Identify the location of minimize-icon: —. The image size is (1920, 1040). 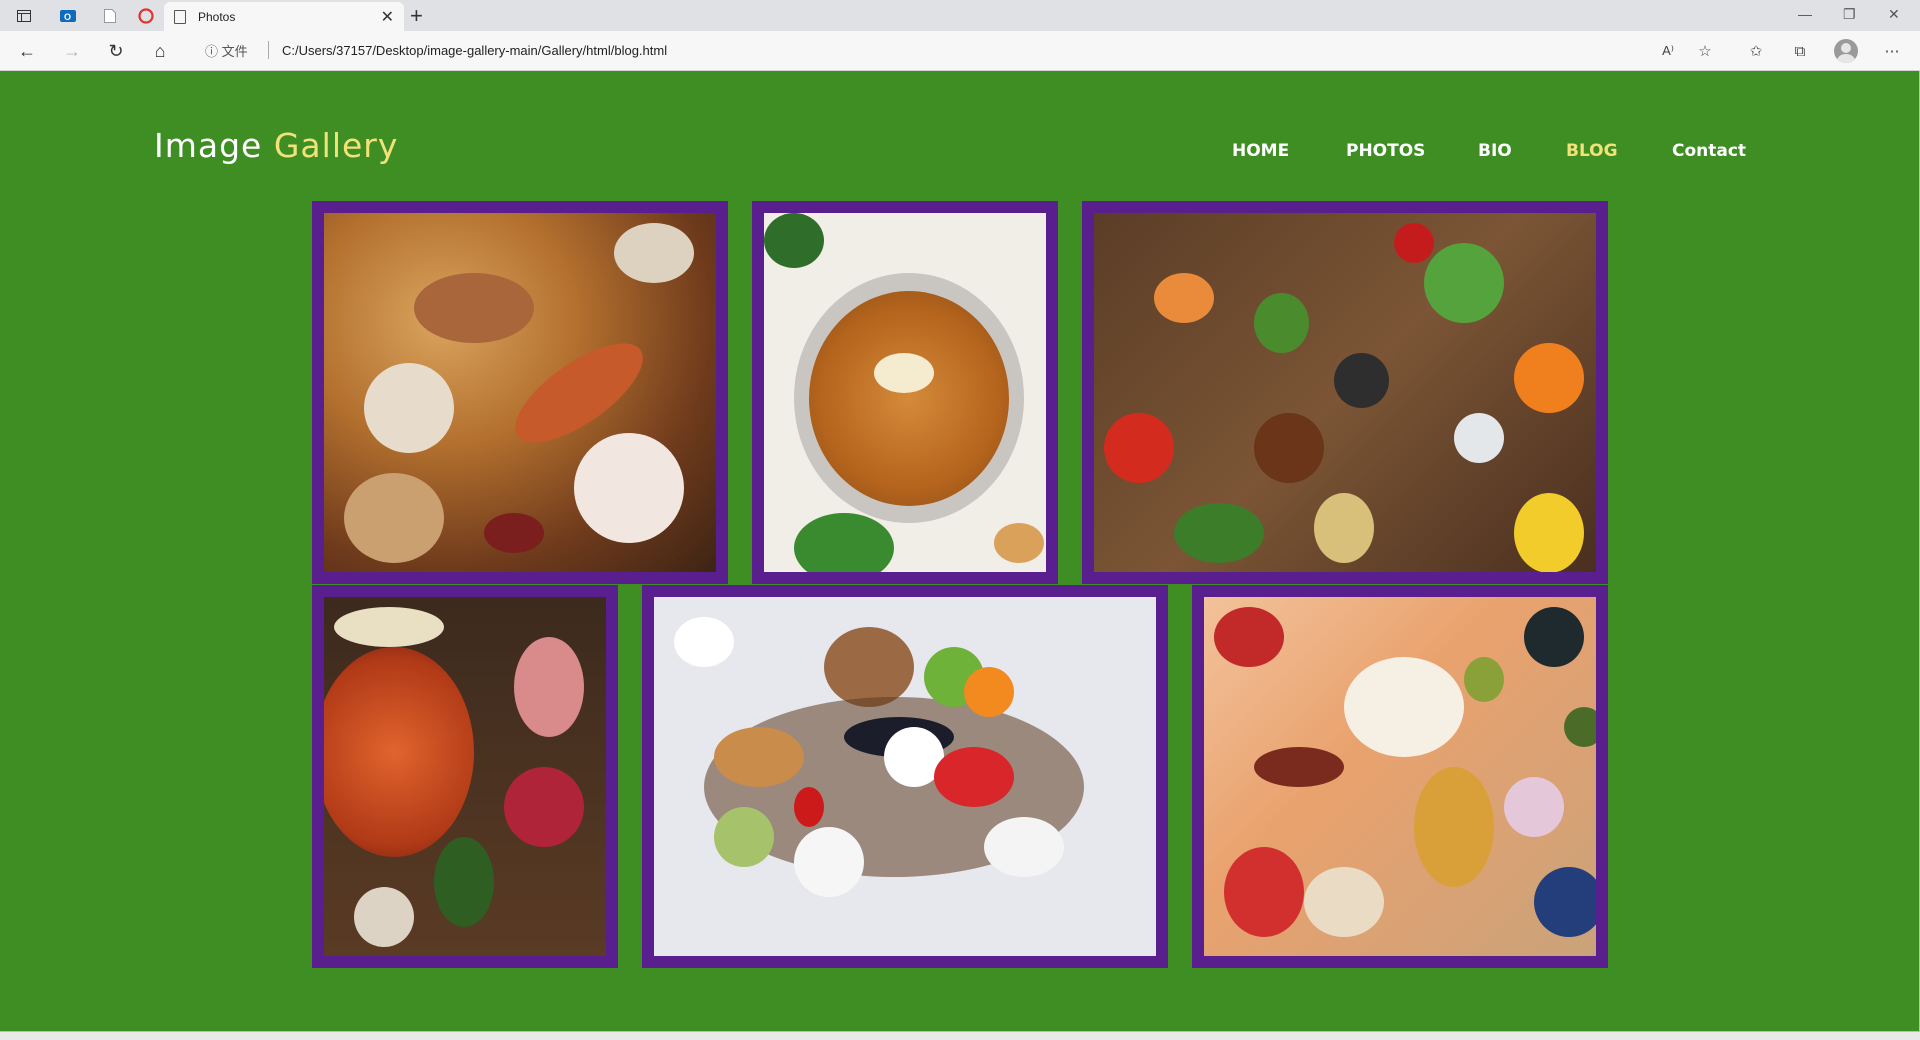
(1805, 14).